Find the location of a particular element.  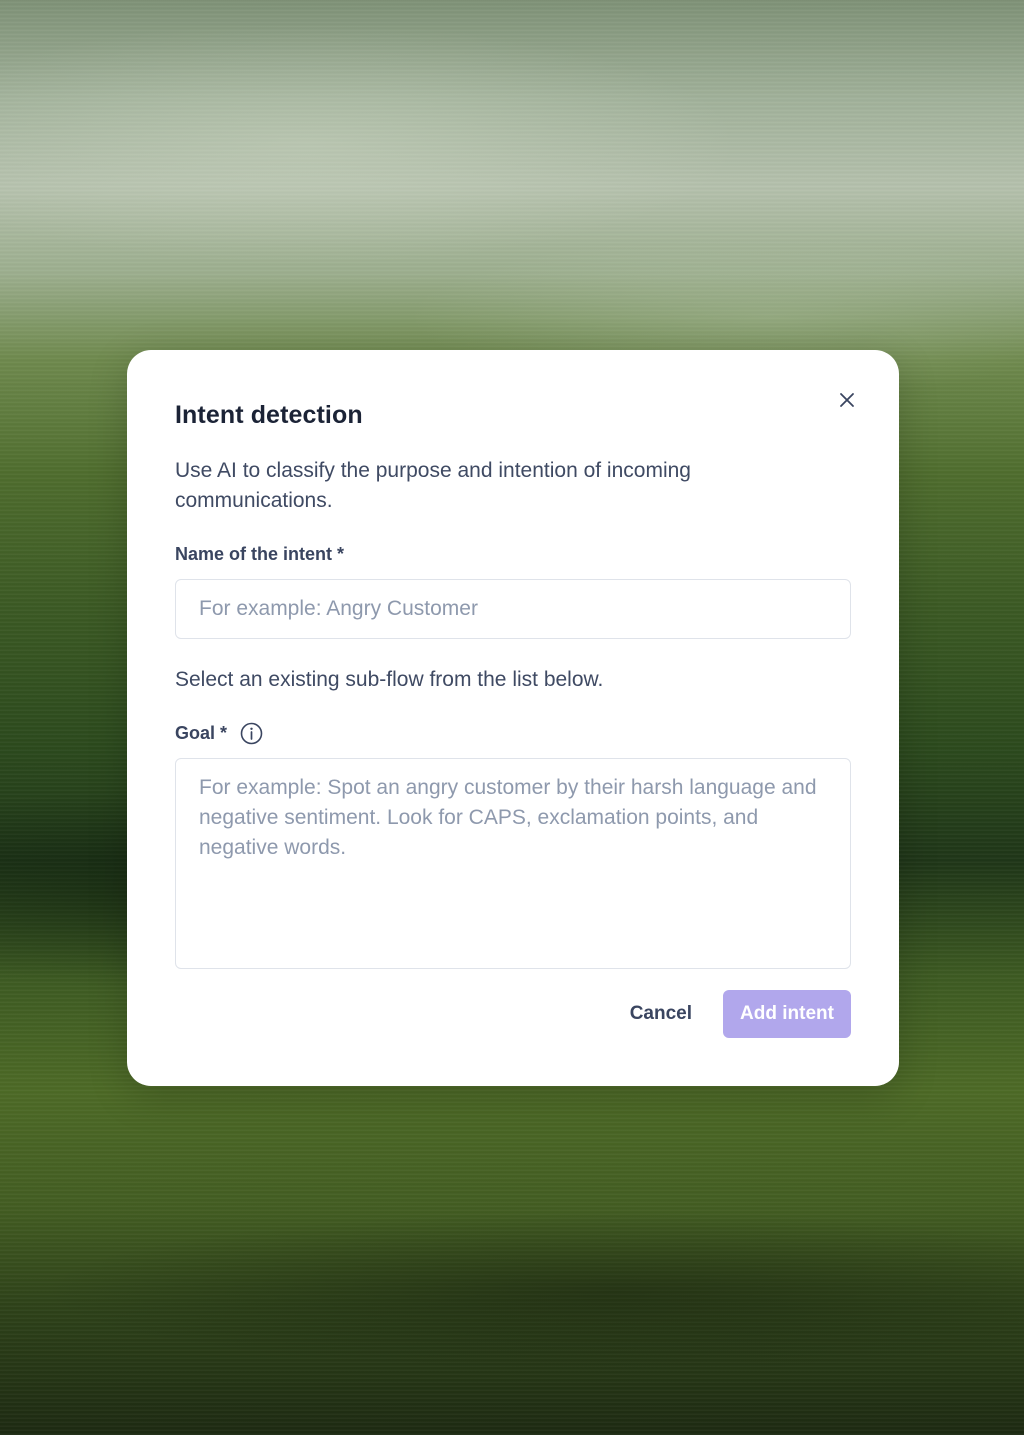

goal-label-text: Goal * is located at coordinates (201, 733).